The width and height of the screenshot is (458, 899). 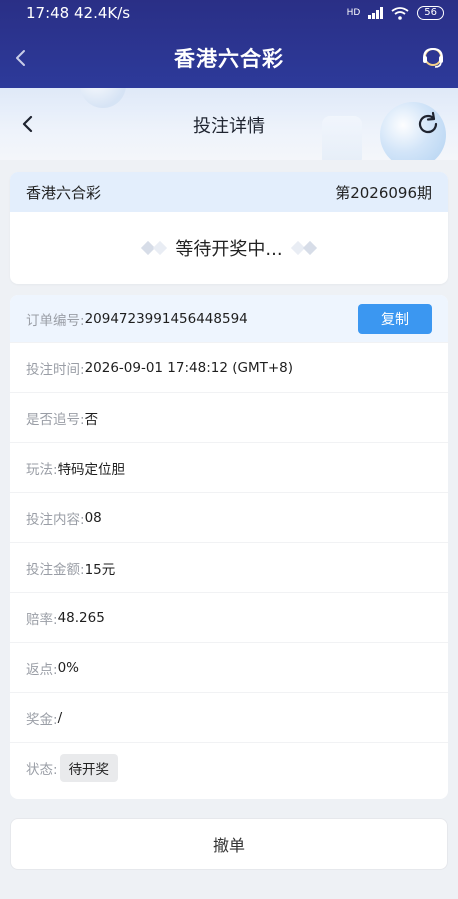 What do you see at coordinates (89, 768) in the screenshot?
I see `status-badge: 待开奖` at bounding box center [89, 768].